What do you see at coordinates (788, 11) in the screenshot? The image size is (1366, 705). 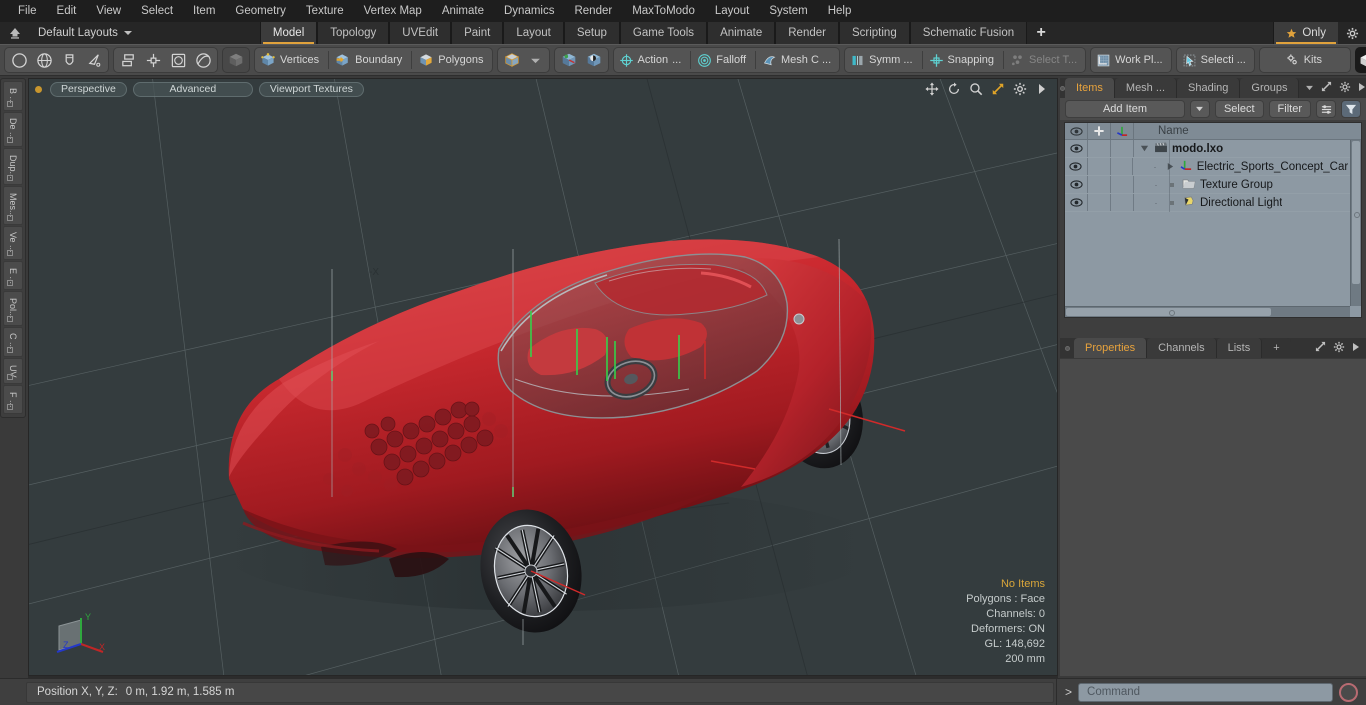 I see `menu-system: System` at bounding box center [788, 11].